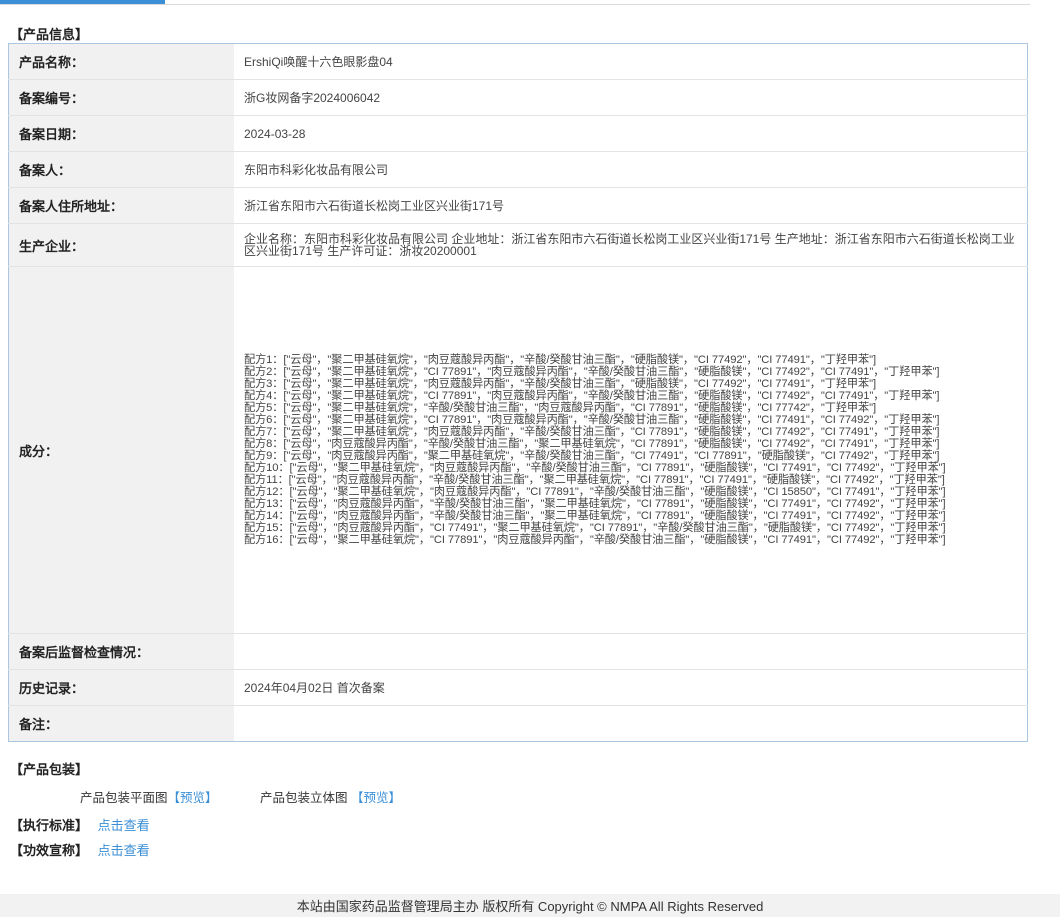 This screenshot has width=1060, height=920. What do you see at coordinates (121, 205) in the screenshot?
I see `label-registrant-address: 备案人住所地址：` at bounding box center [121, 205].